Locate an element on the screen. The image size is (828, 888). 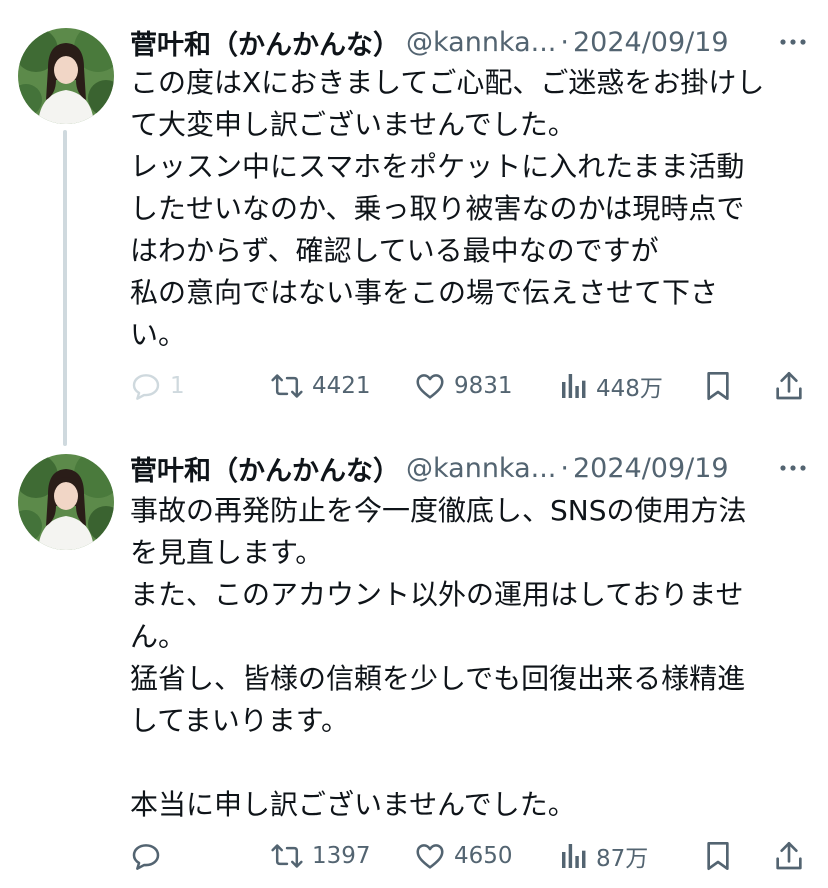
views-count: 87万 is located at coordinates (622, 859).